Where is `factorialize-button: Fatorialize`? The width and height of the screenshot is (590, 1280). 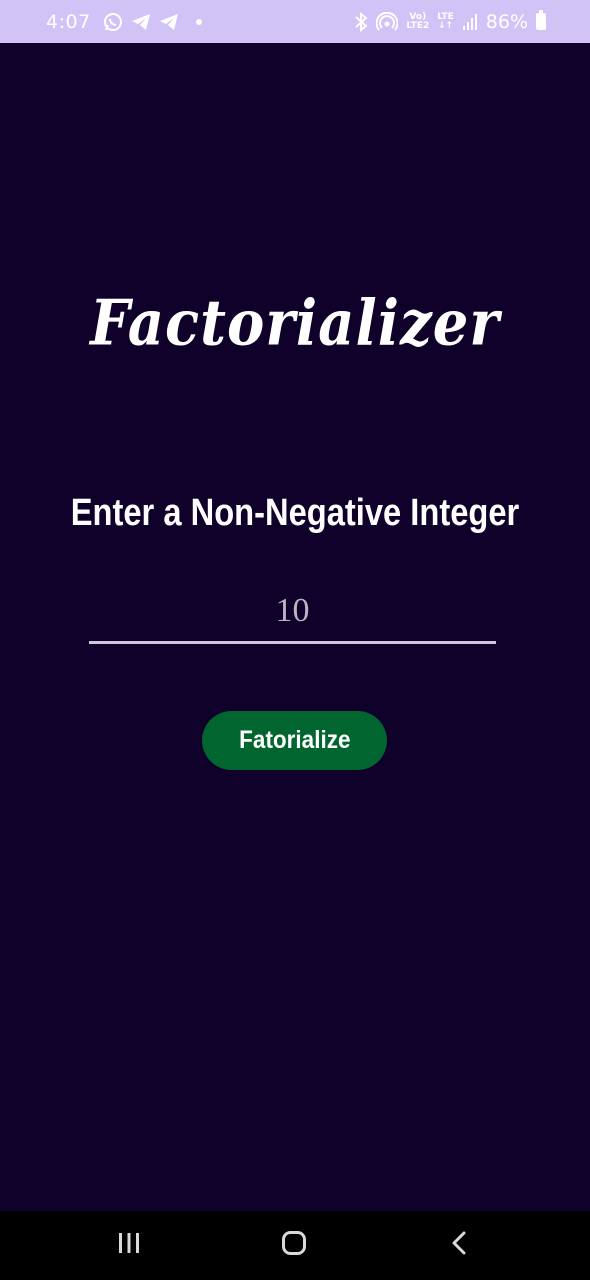
factorialize-button: Fatorialize is located at coordinates (294, 740).